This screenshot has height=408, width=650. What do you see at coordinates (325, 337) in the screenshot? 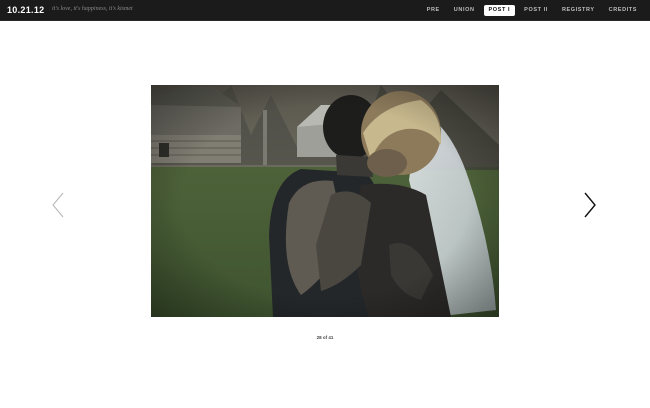
I see `photo-counter: 28 of 41` at bounding box center [325, 337].